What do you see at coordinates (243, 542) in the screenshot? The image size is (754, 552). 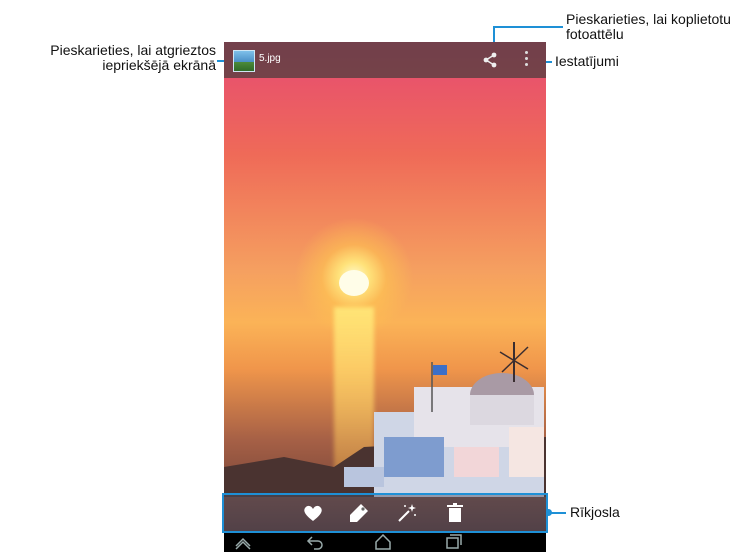 I see `chevron-up-icon` at bounding box center [243, 542].